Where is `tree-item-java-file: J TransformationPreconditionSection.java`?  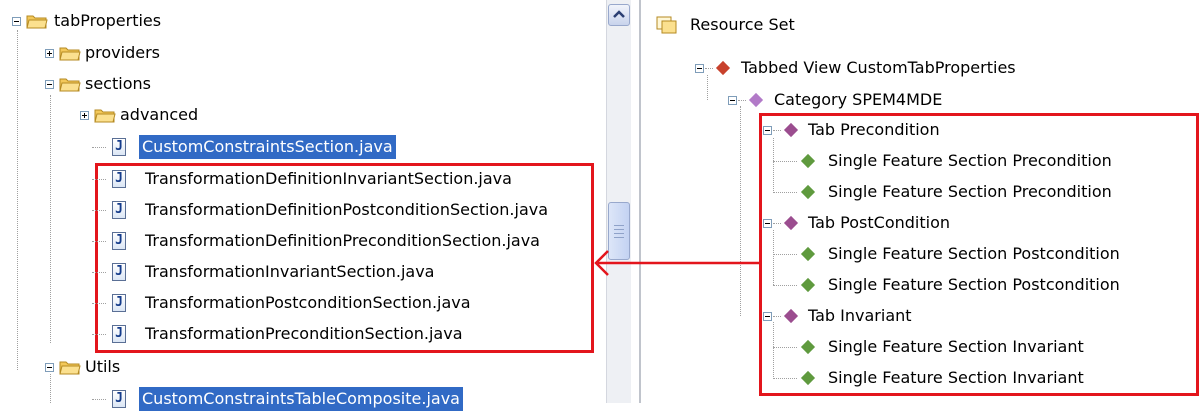 tree-item-java-file: J TransformationPreconditionSection.java is located at coordinates (337, 334).